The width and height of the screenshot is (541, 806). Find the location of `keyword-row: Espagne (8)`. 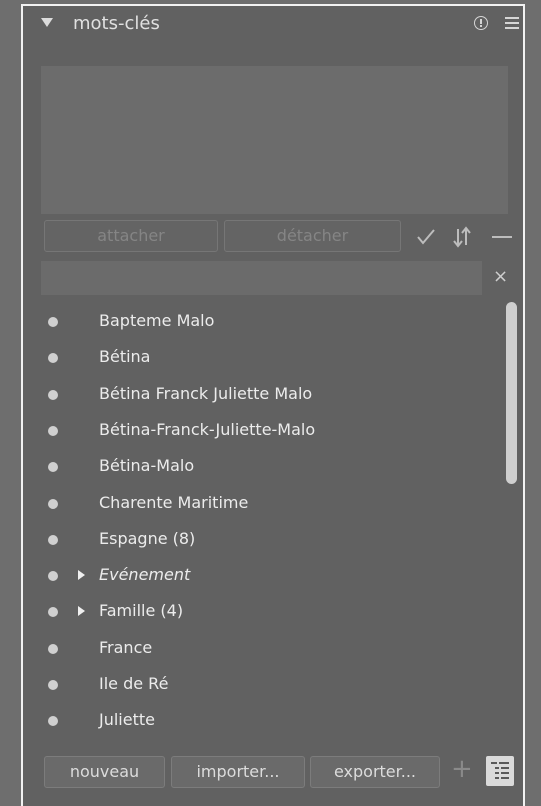

keyword-row: Espagne (8) is located at coordinates (272, 540).